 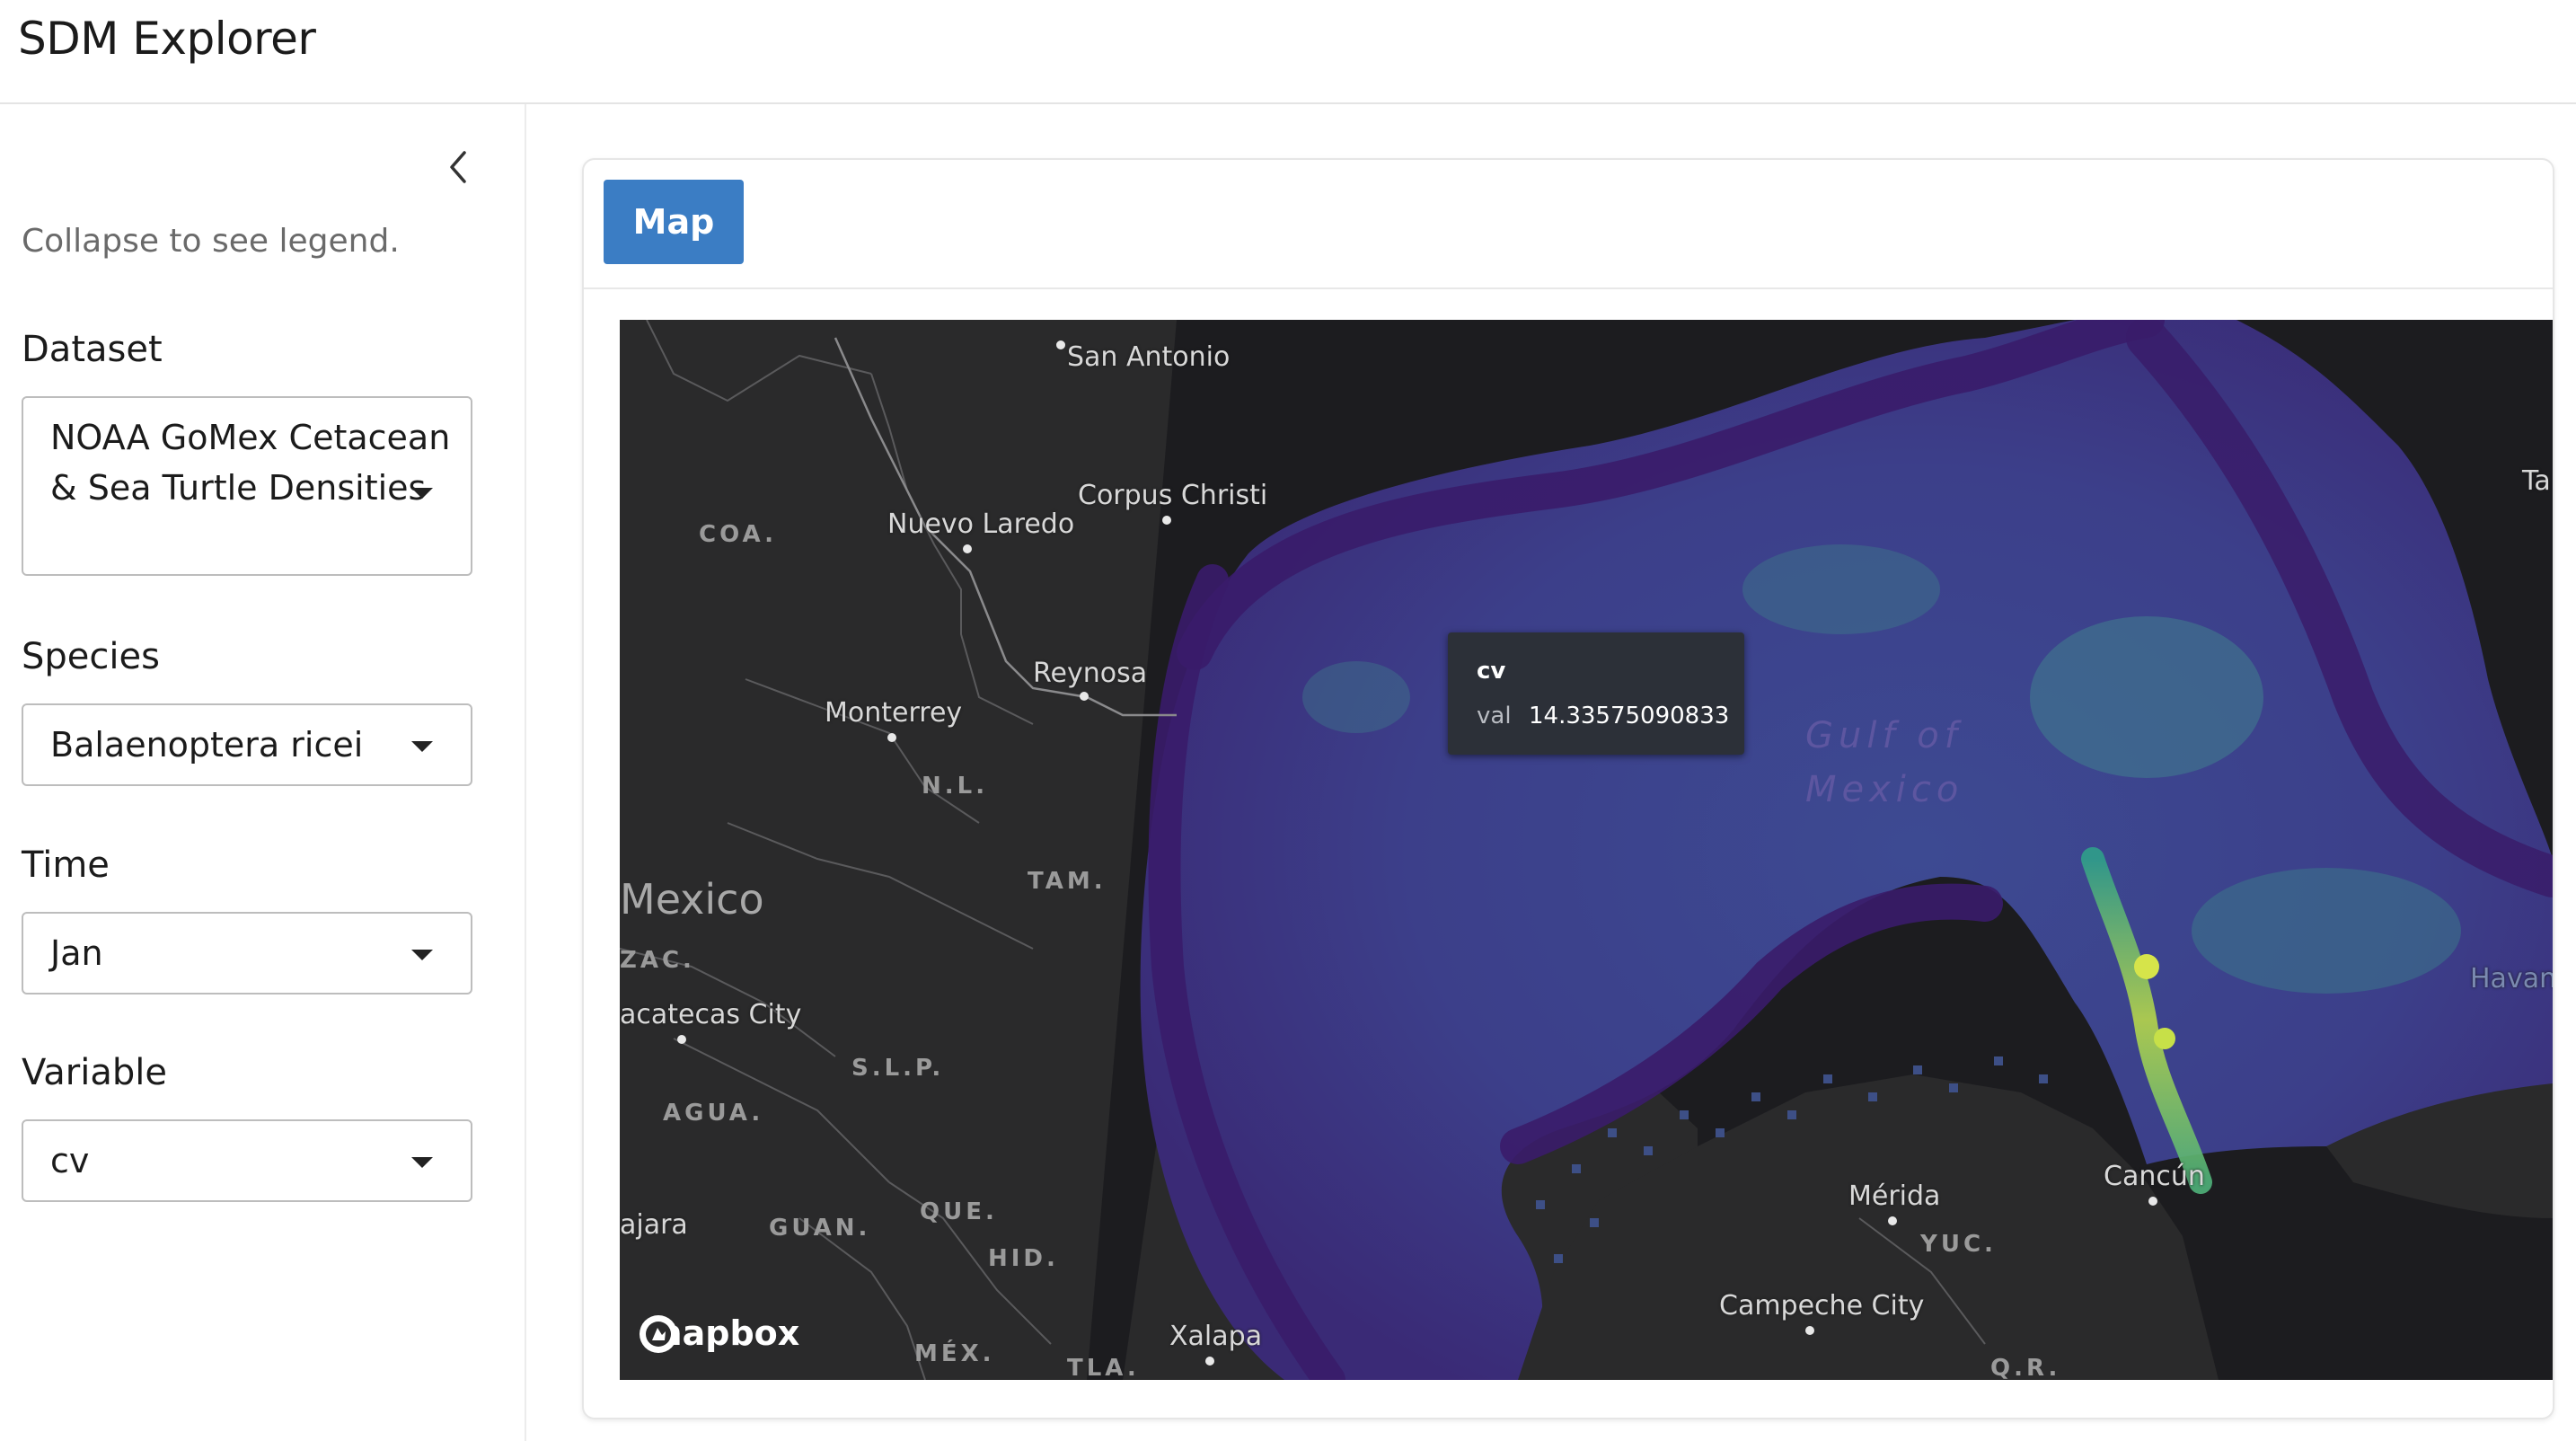 I want to click on city-label: ajara, so click(x=654, y=1225).